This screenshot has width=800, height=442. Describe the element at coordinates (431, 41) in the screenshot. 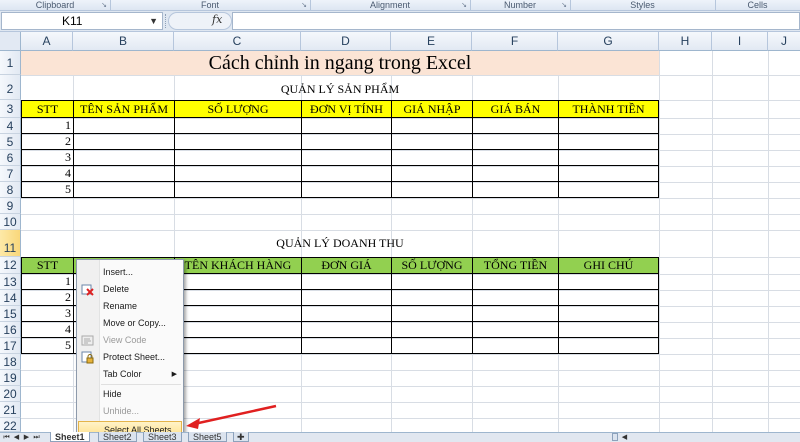

I see `column-header-e: E` at that location.